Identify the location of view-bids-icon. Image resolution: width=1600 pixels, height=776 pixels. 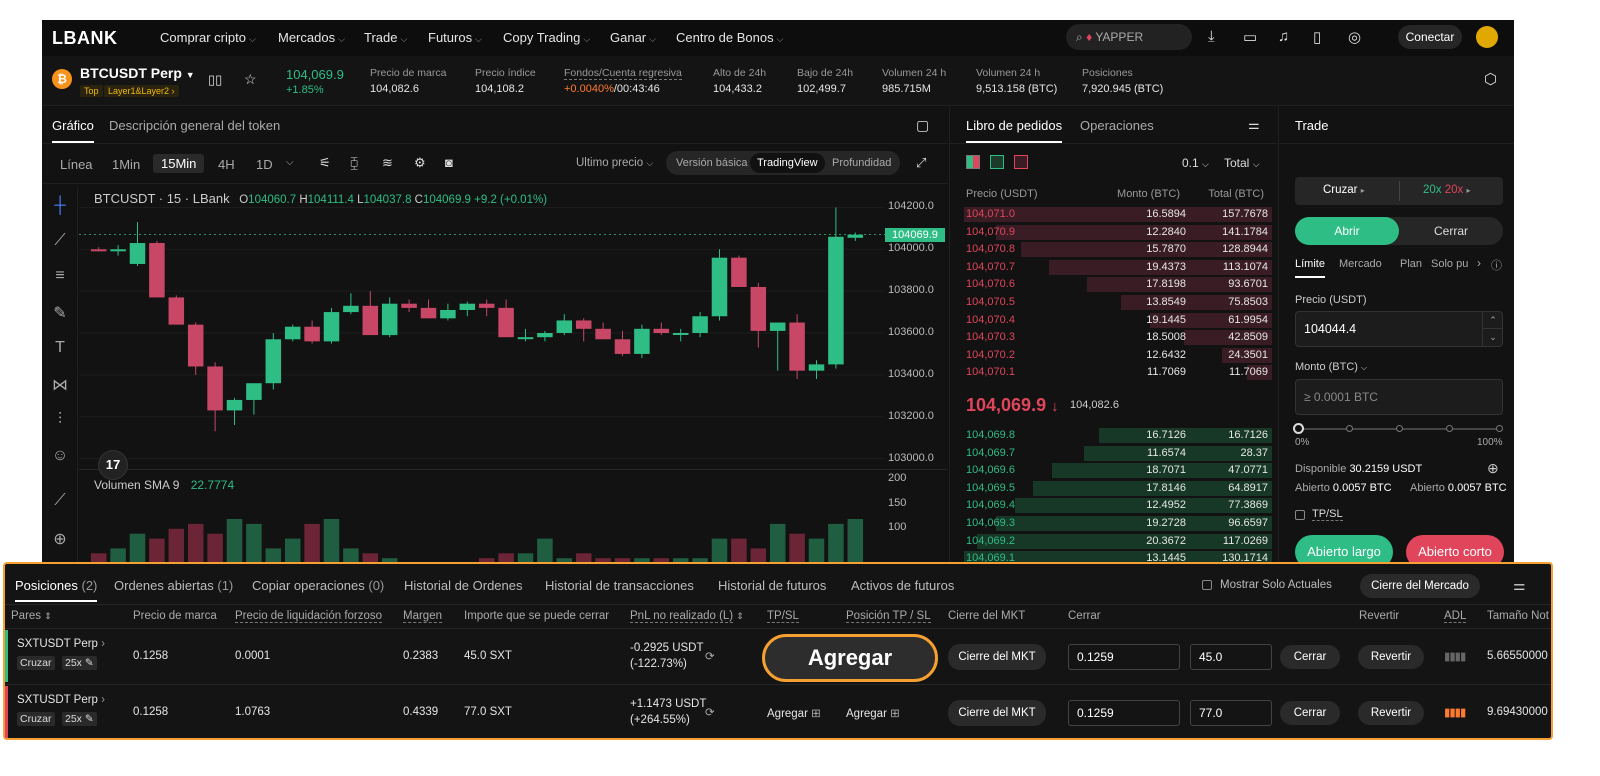
(997, 162).